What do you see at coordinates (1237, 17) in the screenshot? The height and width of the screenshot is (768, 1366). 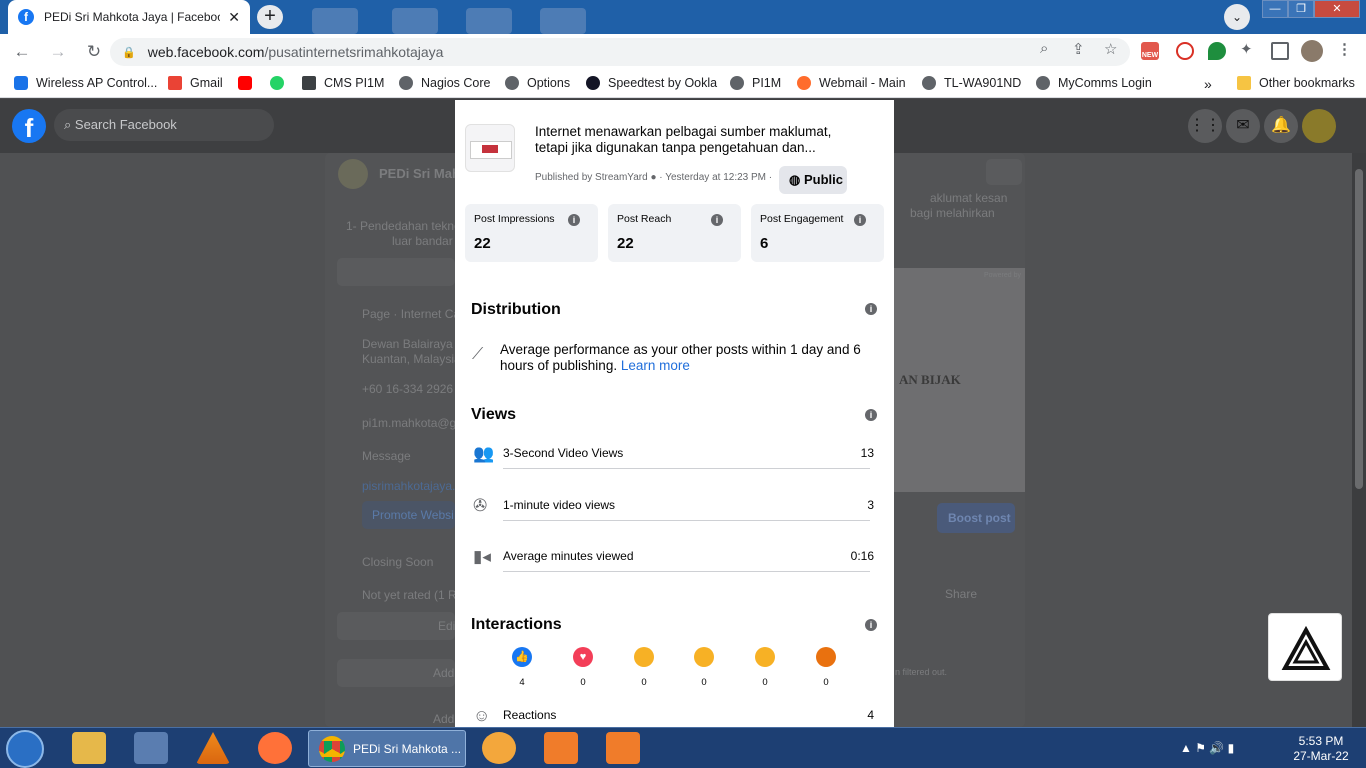 I see `tab-search-button: ⌄` at bounding box center [1237, 17].